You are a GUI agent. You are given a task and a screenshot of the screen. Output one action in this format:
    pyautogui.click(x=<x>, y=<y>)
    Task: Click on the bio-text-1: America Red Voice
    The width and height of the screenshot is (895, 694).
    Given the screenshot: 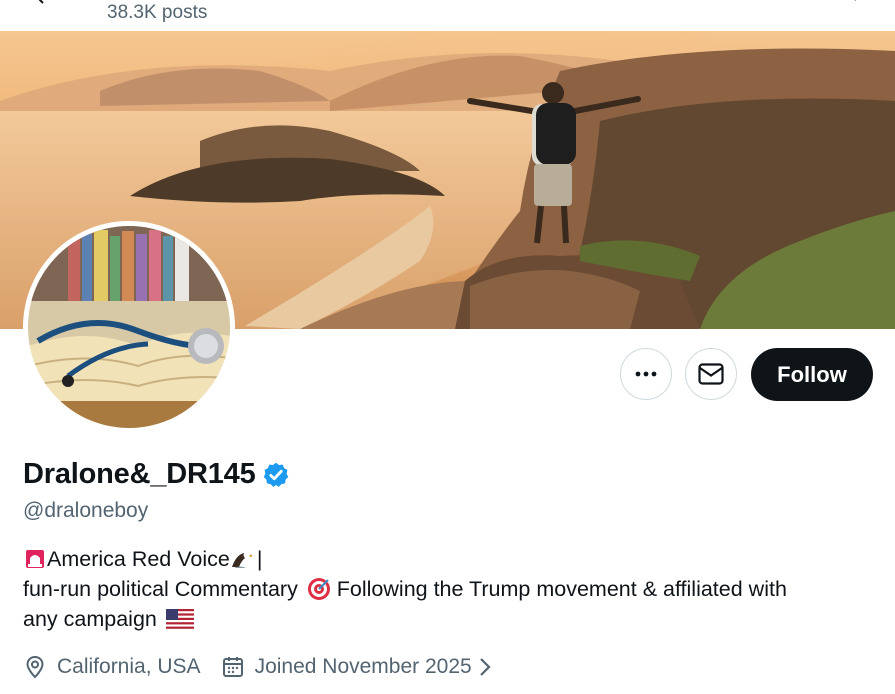 What is the action you would take?
    pyautogui.click(x=138, y=559)
    